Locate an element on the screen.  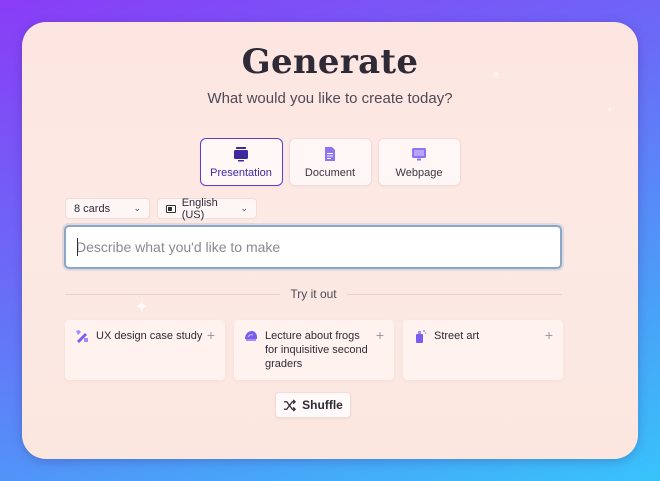
prompt-field is located at coordinates (313, 247).